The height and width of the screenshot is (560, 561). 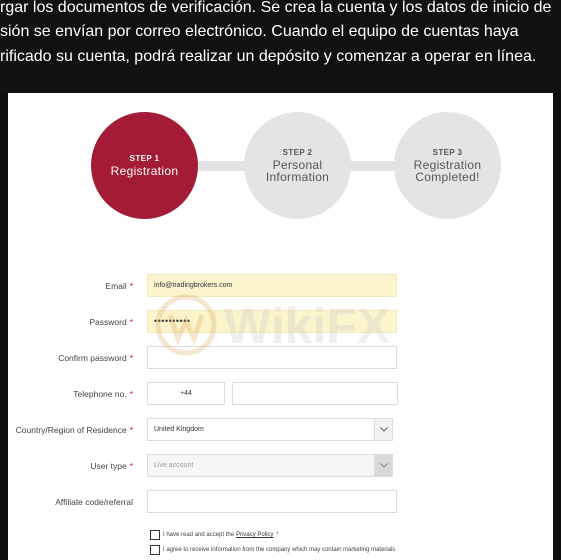 What do you see at coordinates (100, 394) in the screenshot?
I see `telephone-label-text: Telephone no.` at bounding box center [100, 394].